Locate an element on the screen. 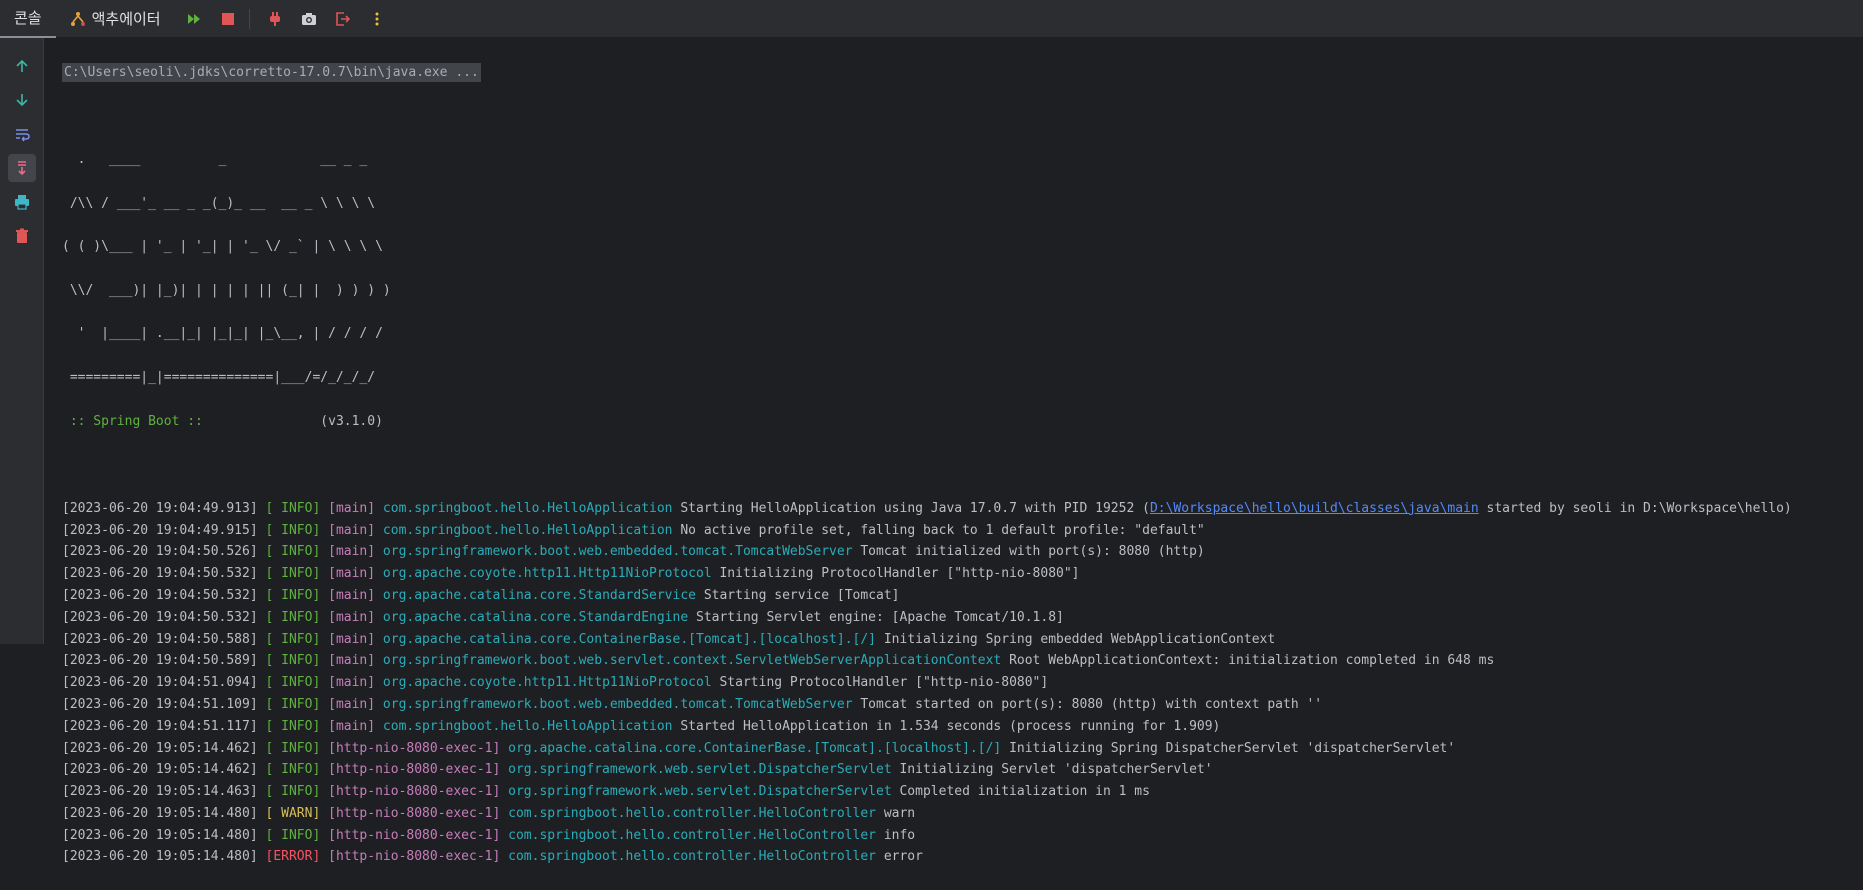 This screenshot has width=1863, height=890. log-timestamp: [2023-06-20 19:05:14.463] is located at coordinates (160, 791).